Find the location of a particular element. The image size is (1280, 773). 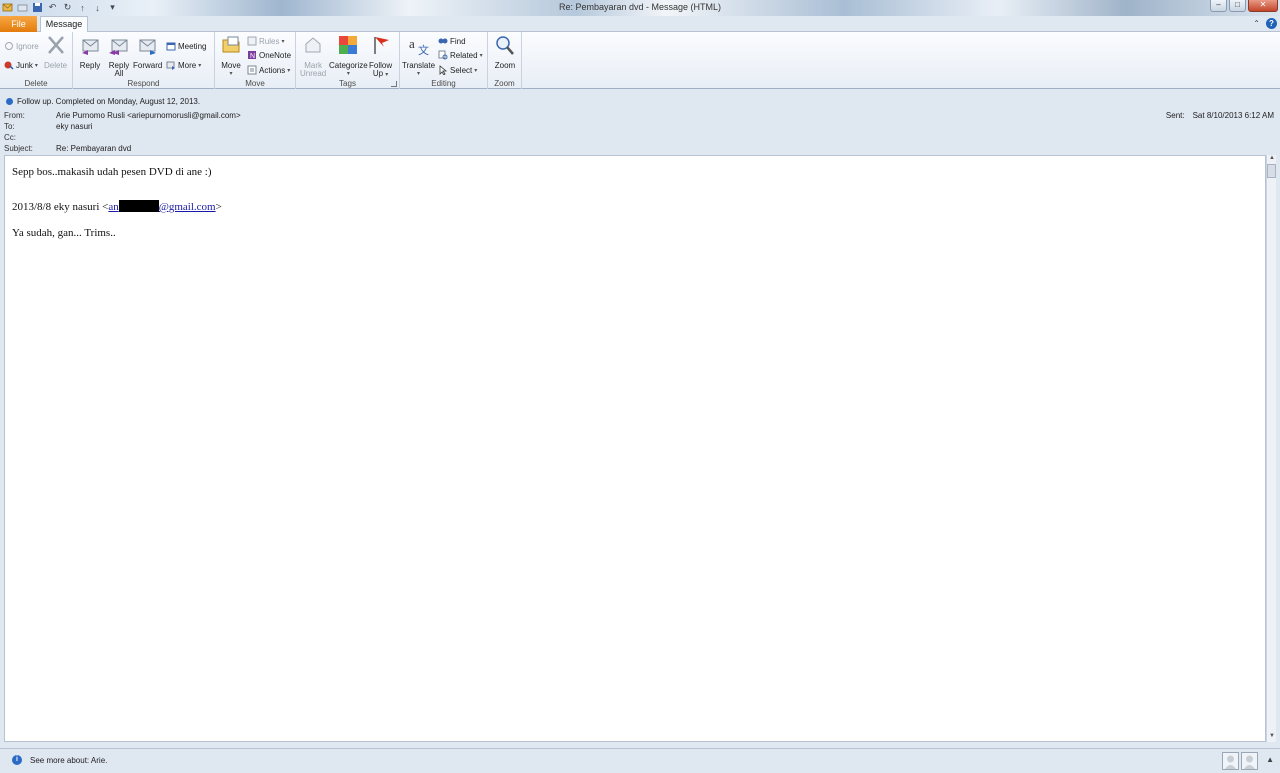

svg-text: a is located at coordinates (412, 43).